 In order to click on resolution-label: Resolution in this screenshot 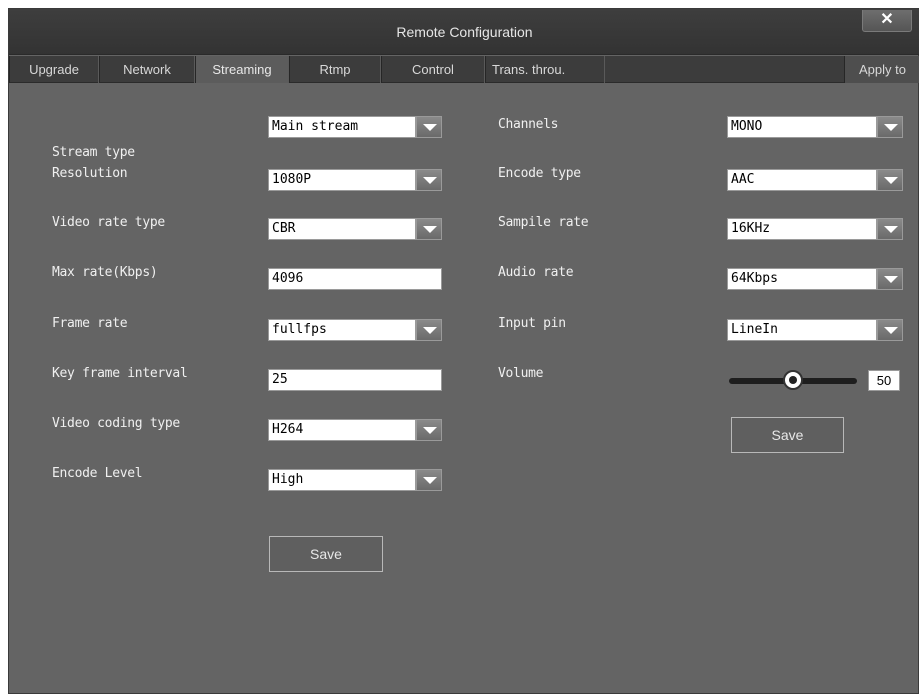, I will do `click(90, 173)`.